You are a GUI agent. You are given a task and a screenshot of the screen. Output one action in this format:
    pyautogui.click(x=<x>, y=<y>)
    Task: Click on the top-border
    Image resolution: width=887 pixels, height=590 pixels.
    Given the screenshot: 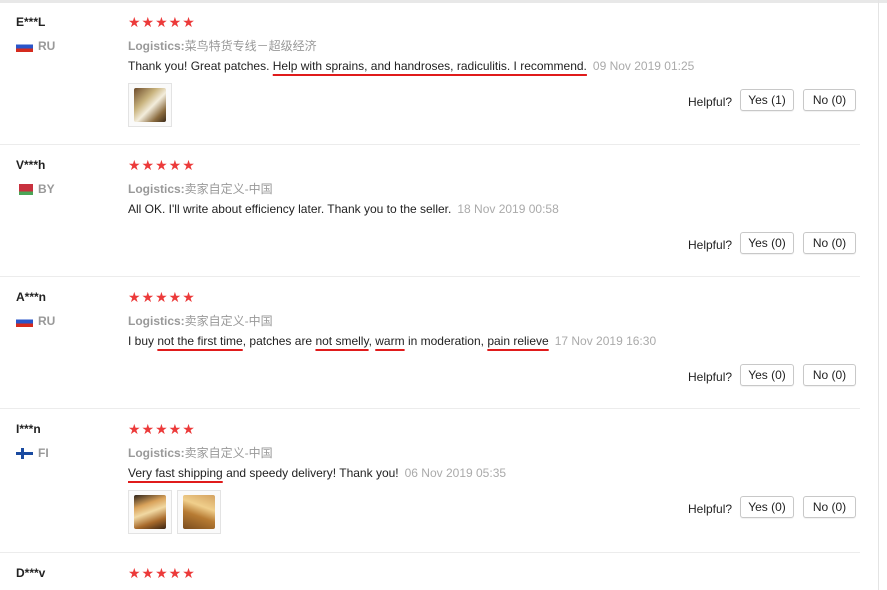 What is the action you would take?
    pyautogui.click(x=443, y=1)
    